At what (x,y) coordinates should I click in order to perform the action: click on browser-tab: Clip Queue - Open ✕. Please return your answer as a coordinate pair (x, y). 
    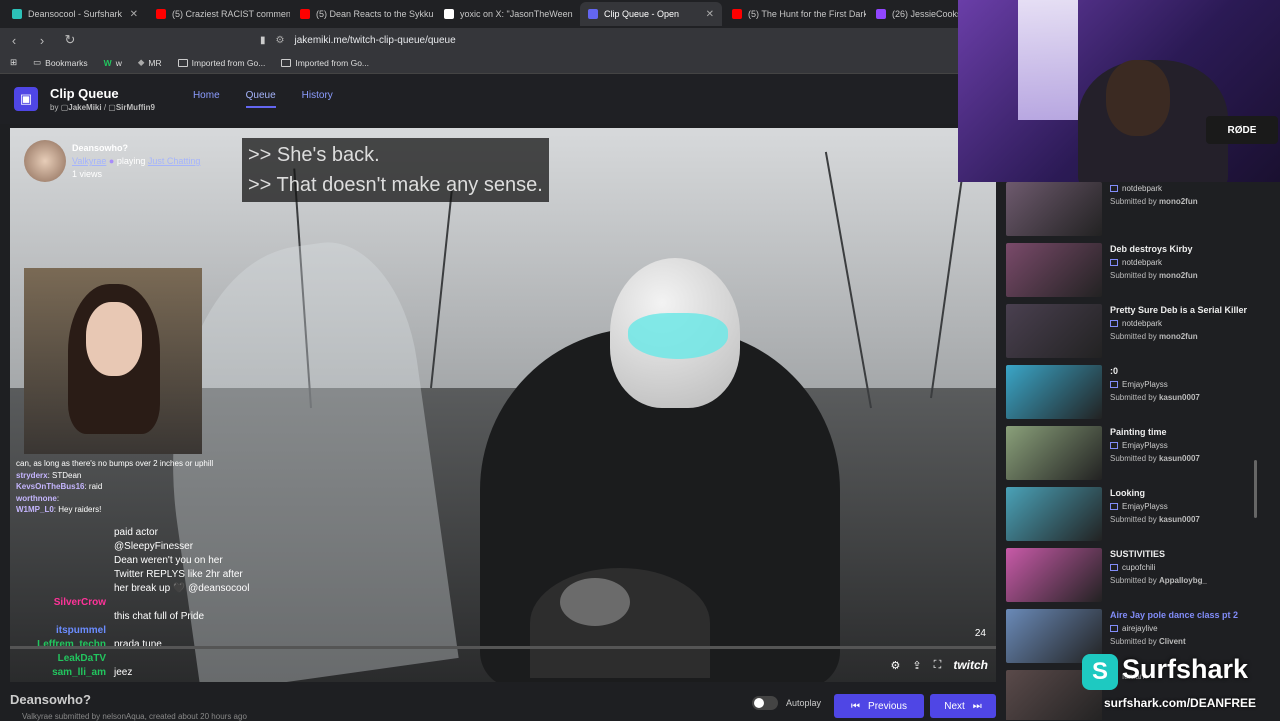
    Looking at the image, I should click on (651, 14).